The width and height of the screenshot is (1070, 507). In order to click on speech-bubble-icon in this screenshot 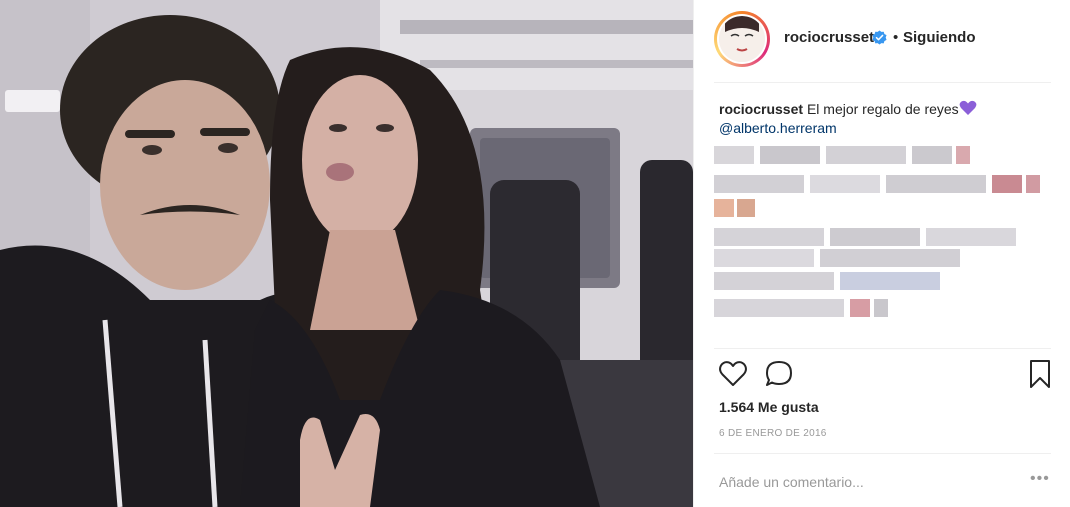, I will do `click(779, 374)`.